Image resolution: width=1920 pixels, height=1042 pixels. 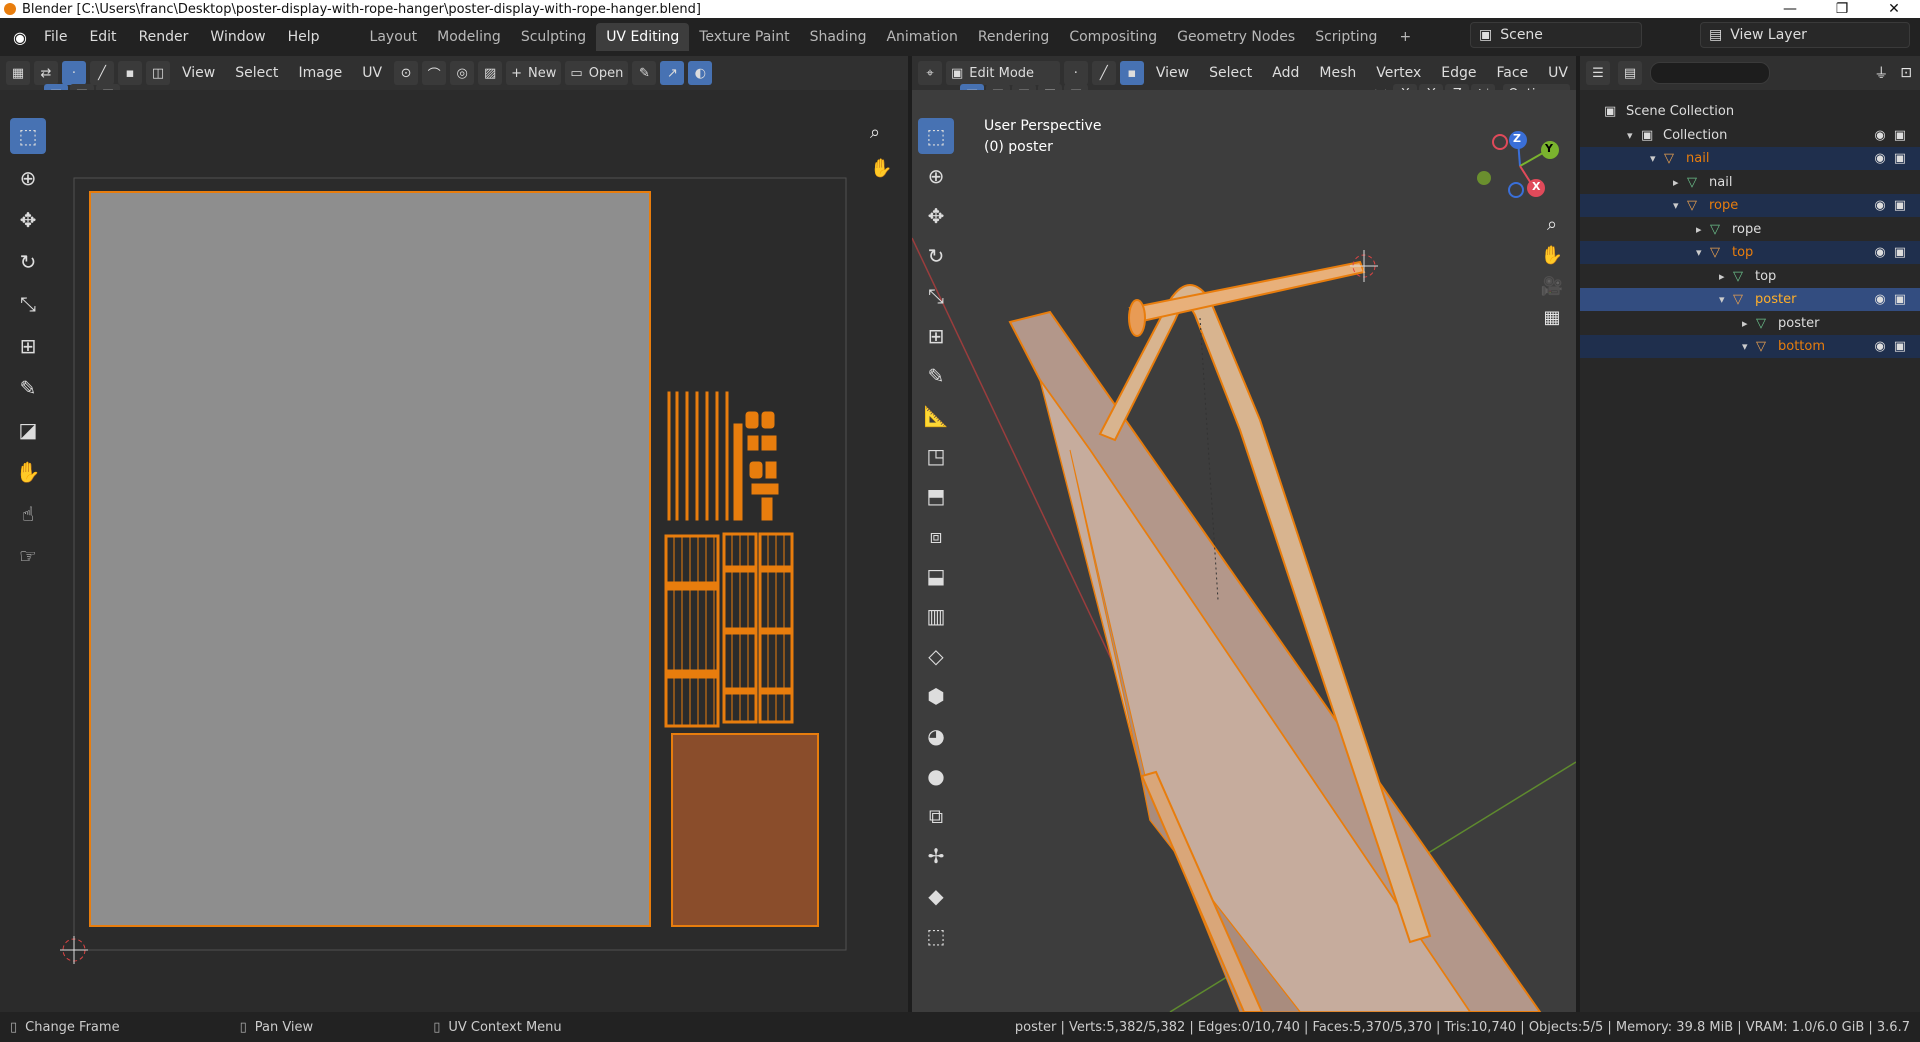 I want to click on uv-menu-view: View, so click(x=198, y=73).